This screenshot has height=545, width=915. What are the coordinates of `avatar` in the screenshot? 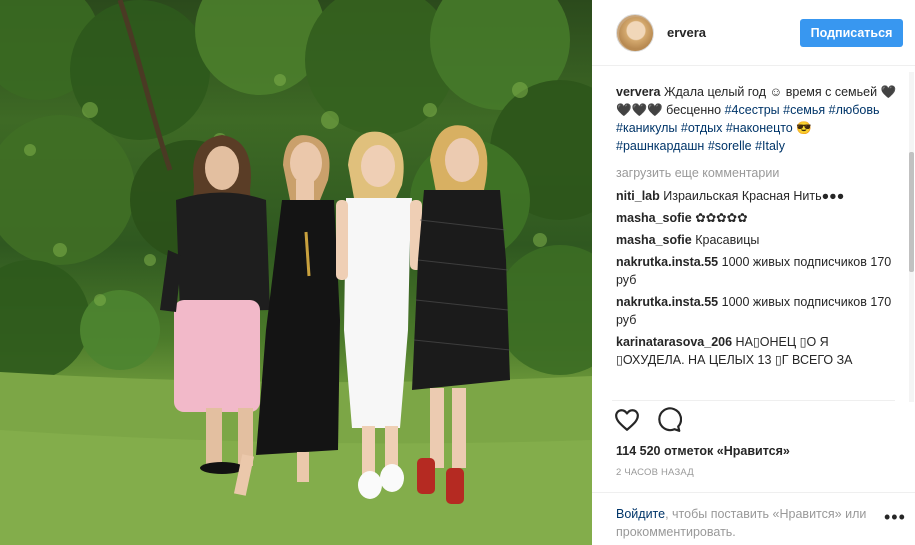 It's located at (635, 33).